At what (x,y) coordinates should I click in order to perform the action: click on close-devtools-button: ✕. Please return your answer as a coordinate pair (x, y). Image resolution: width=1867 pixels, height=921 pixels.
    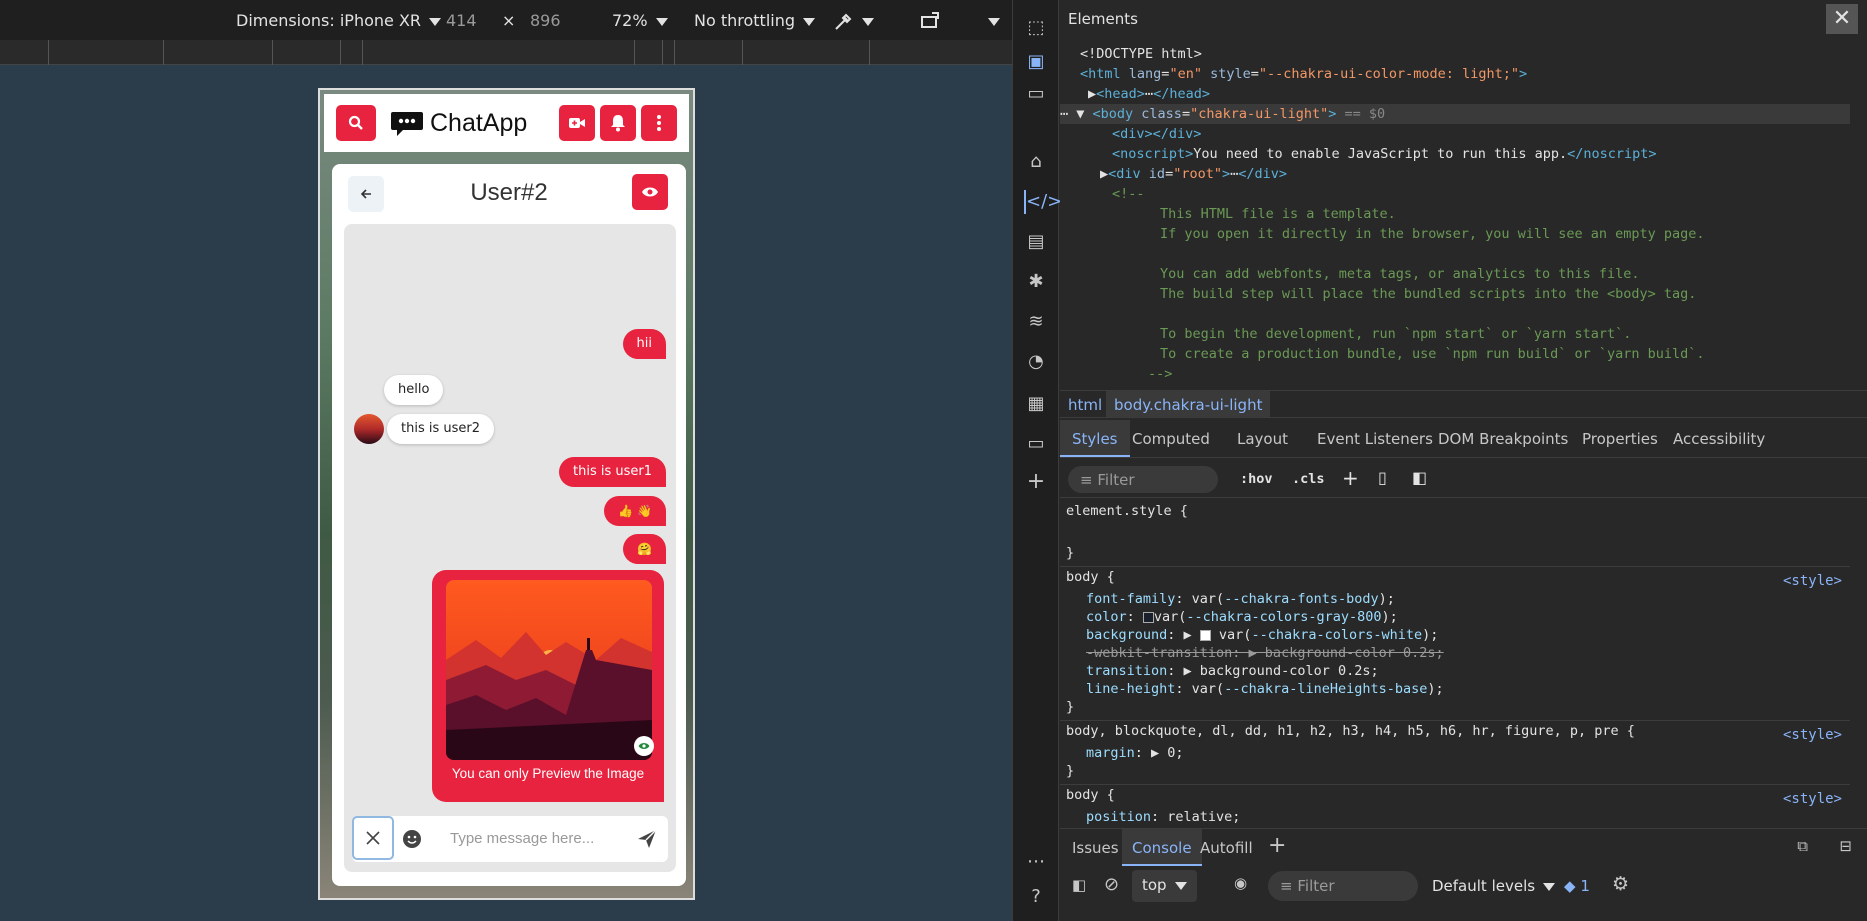
    Looking at the image, I should click on (1842, 19).